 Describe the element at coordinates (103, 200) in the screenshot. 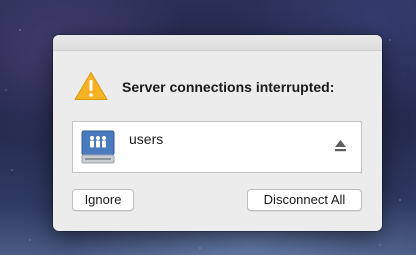

I see `ignore-button: Ignore` at that location.